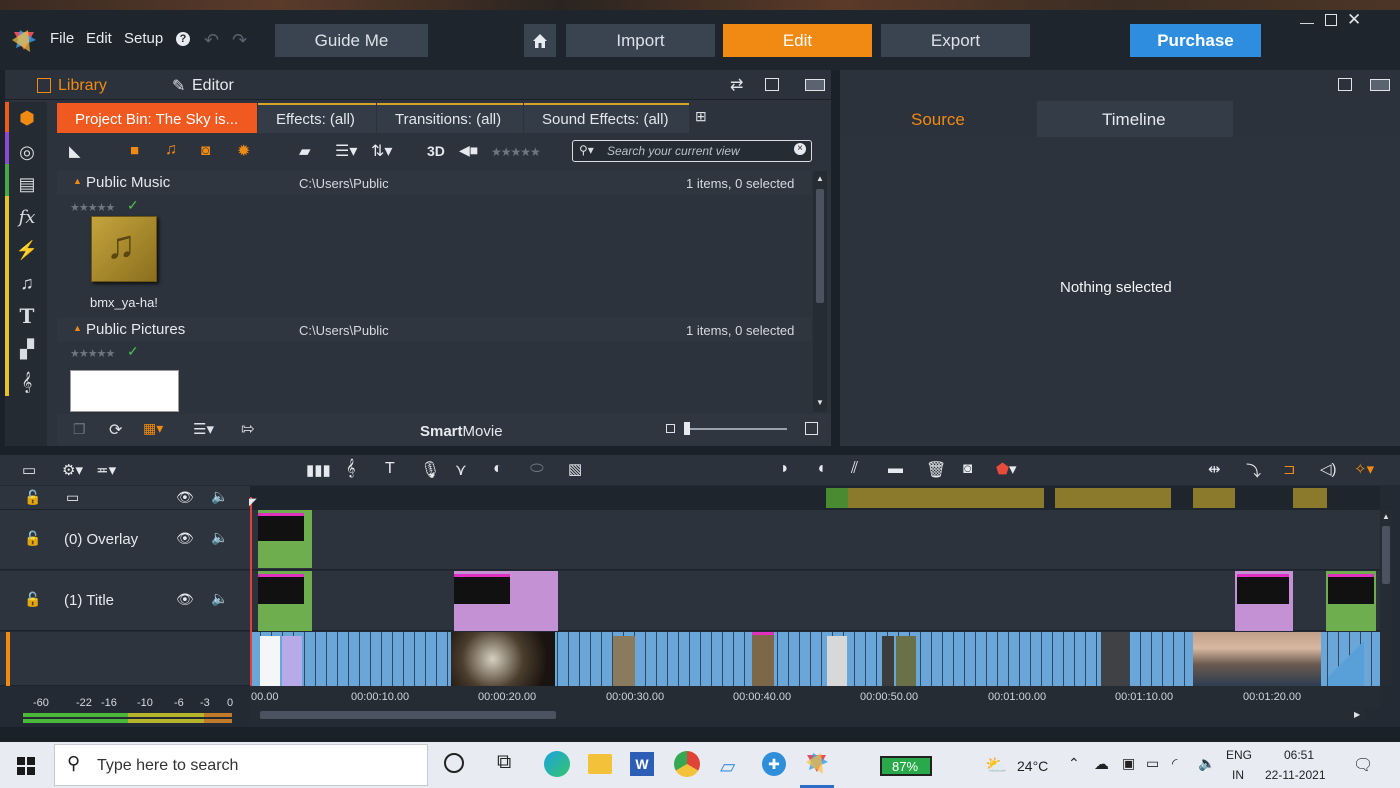 Image resolution: width=1400 pixels, height=788 pixels. I want to click on scorefitter-icon: 𝄞, so click(350, 469).